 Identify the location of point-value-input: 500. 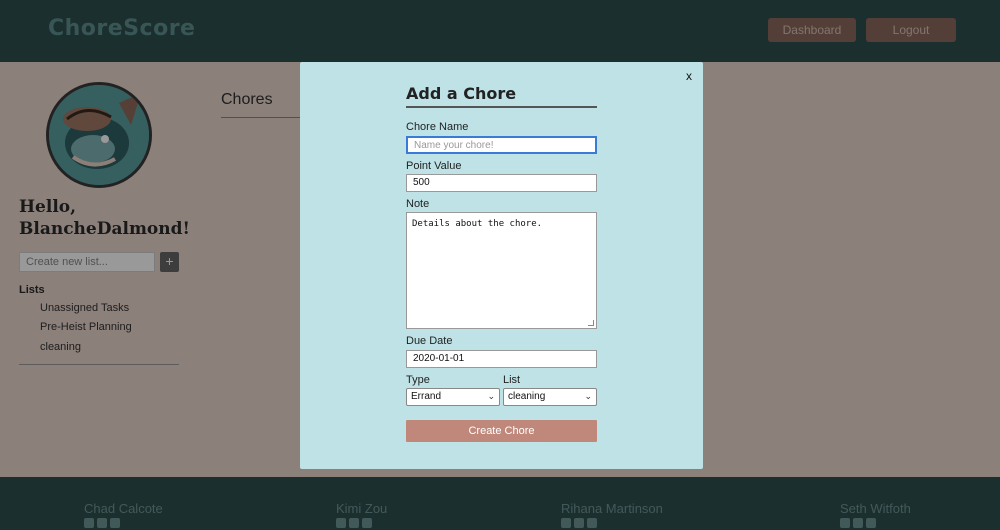
(501, 183).